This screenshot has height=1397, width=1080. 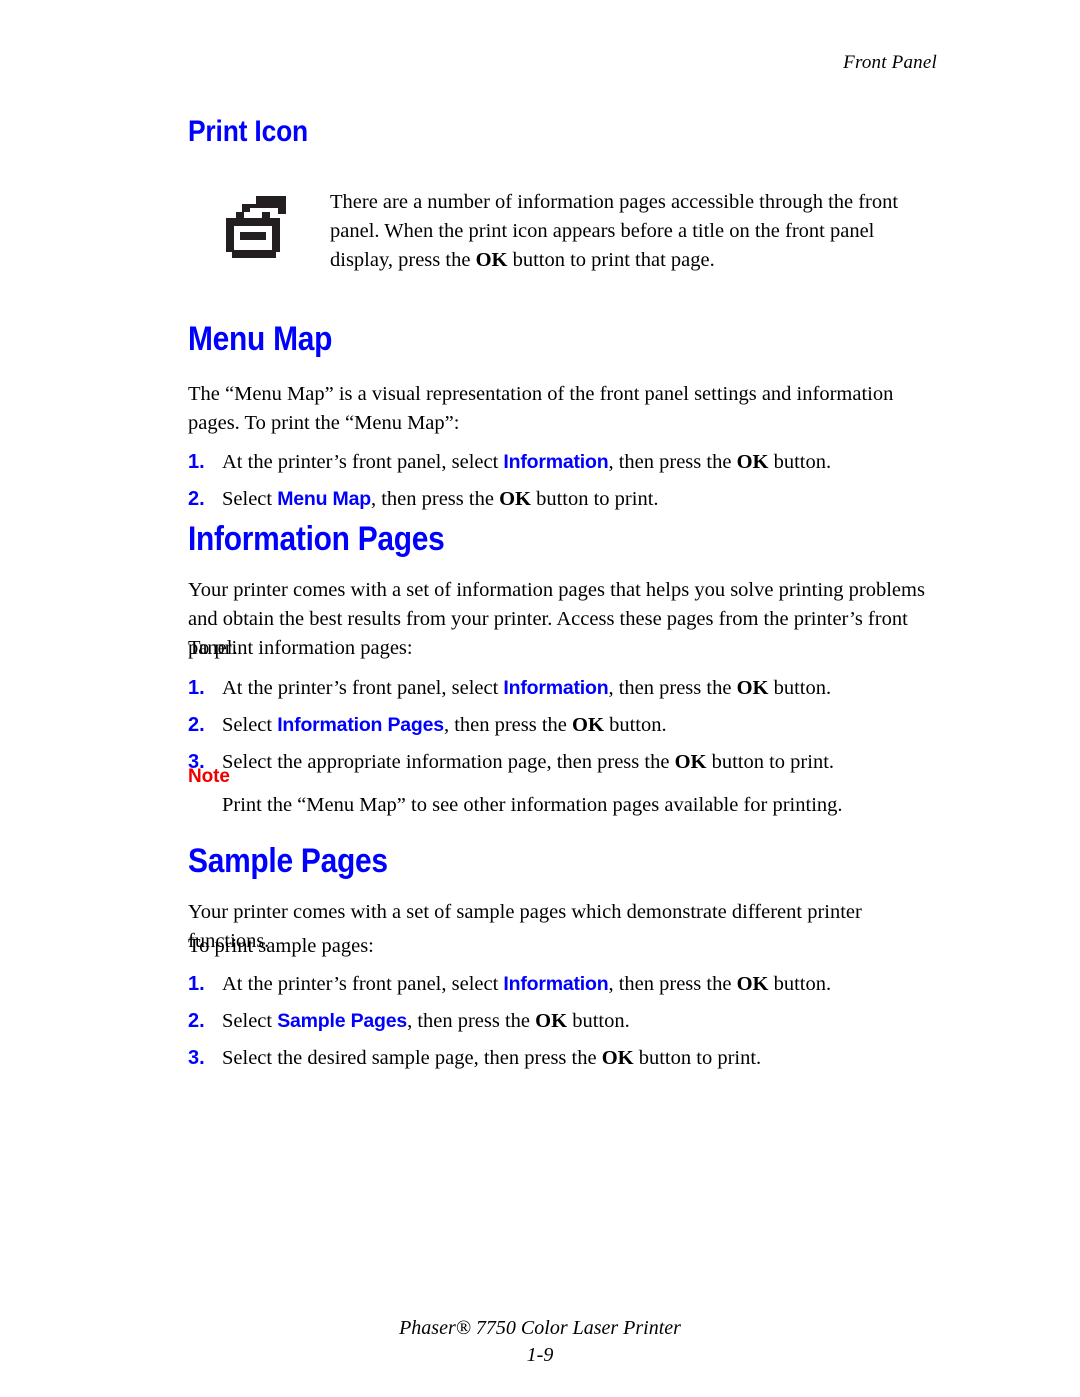 What do you see at coordinates (324, 499) in the screenshot?
I see `ui-term: Menu Map` at bounding box center [324, 499].